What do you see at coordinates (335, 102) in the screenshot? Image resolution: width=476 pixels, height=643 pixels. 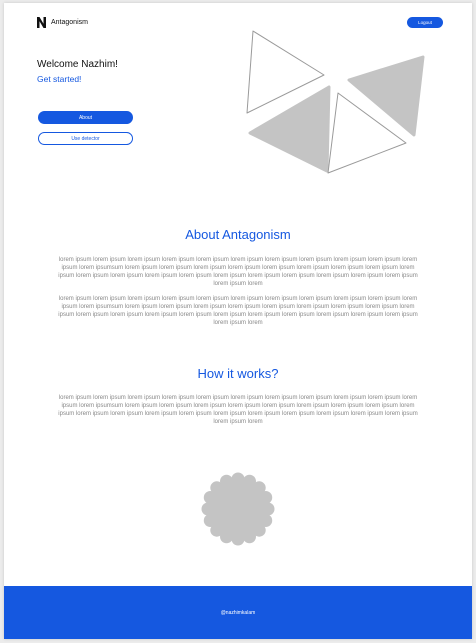 I see `triangles-illustration` at bounding box center [335, 102].